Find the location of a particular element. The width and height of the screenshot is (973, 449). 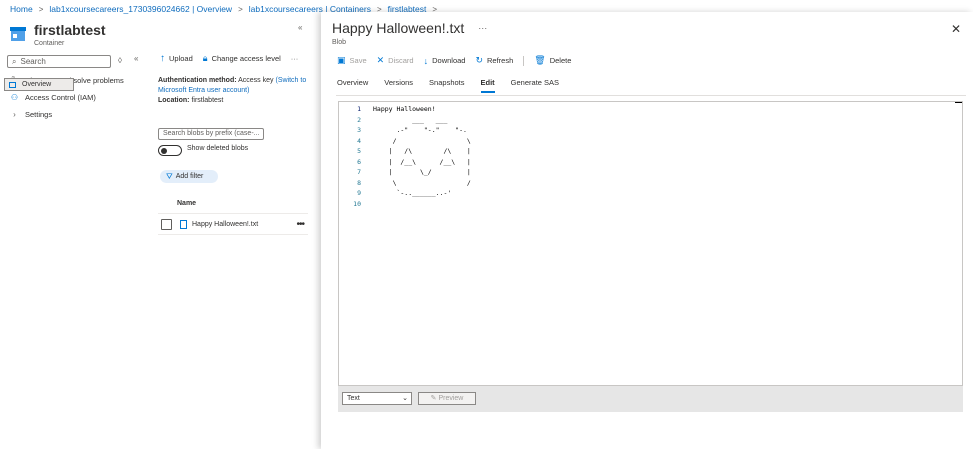

sidebar-item-label: Overview is located at coordinates (37, 84).